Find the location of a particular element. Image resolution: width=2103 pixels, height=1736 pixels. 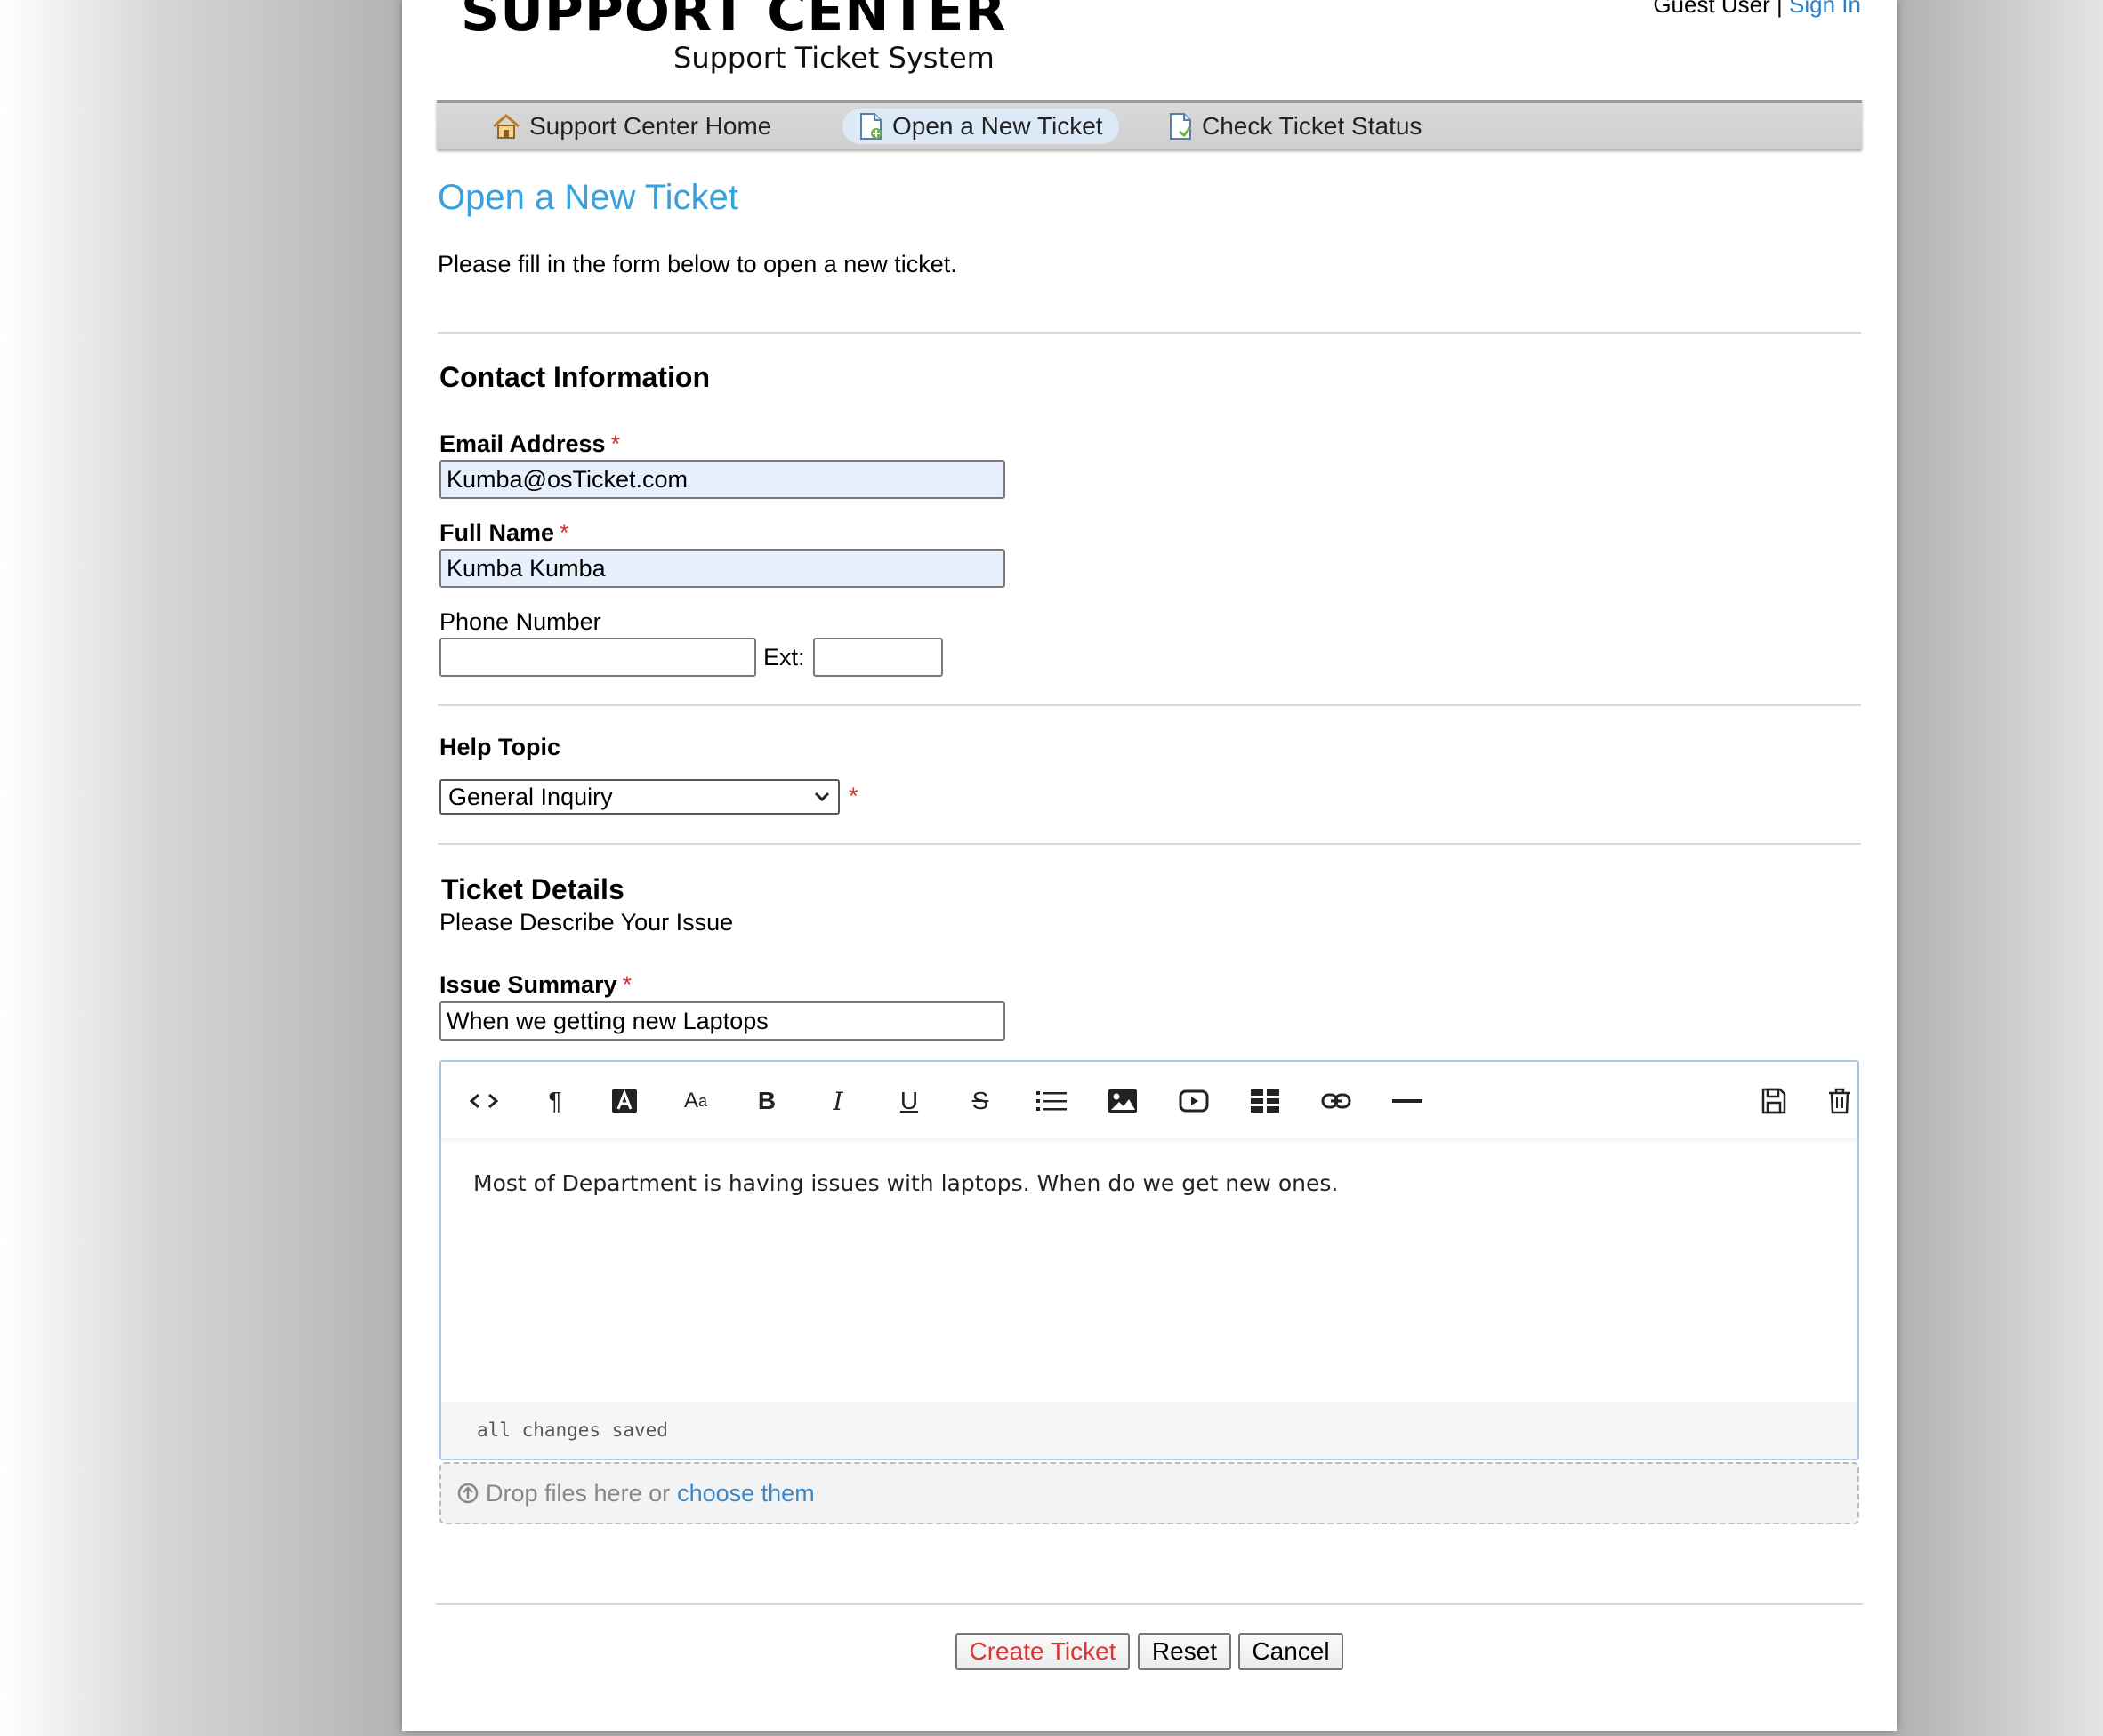

issue-summary-label: Issue Summary * is located at coordinates (535, 985).